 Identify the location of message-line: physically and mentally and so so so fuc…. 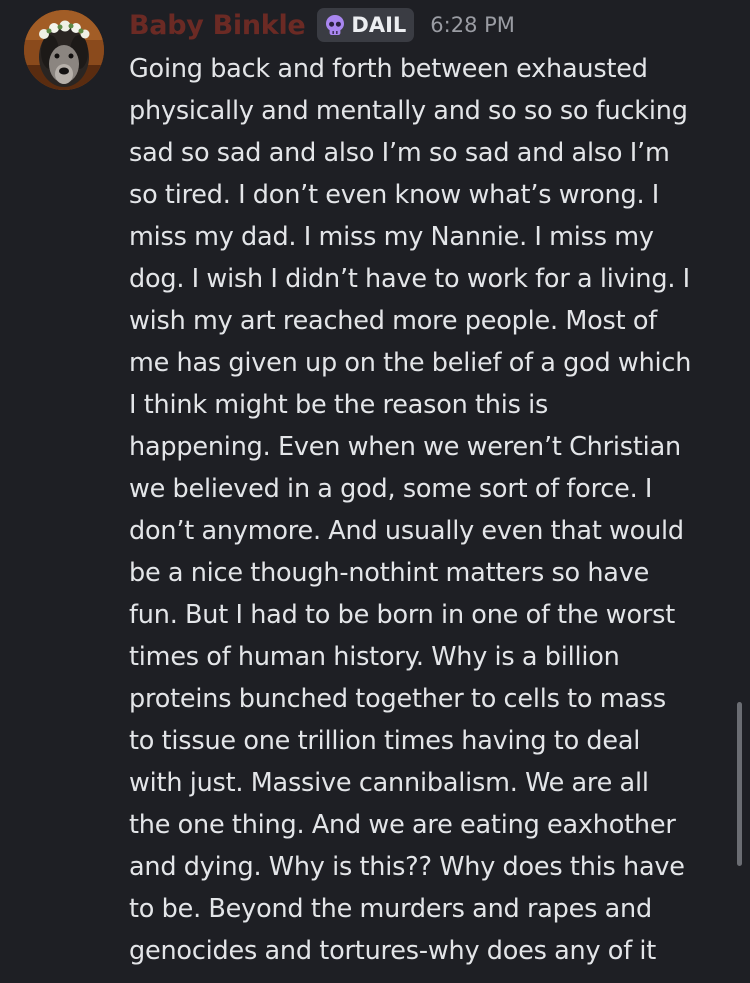
(408, 111).